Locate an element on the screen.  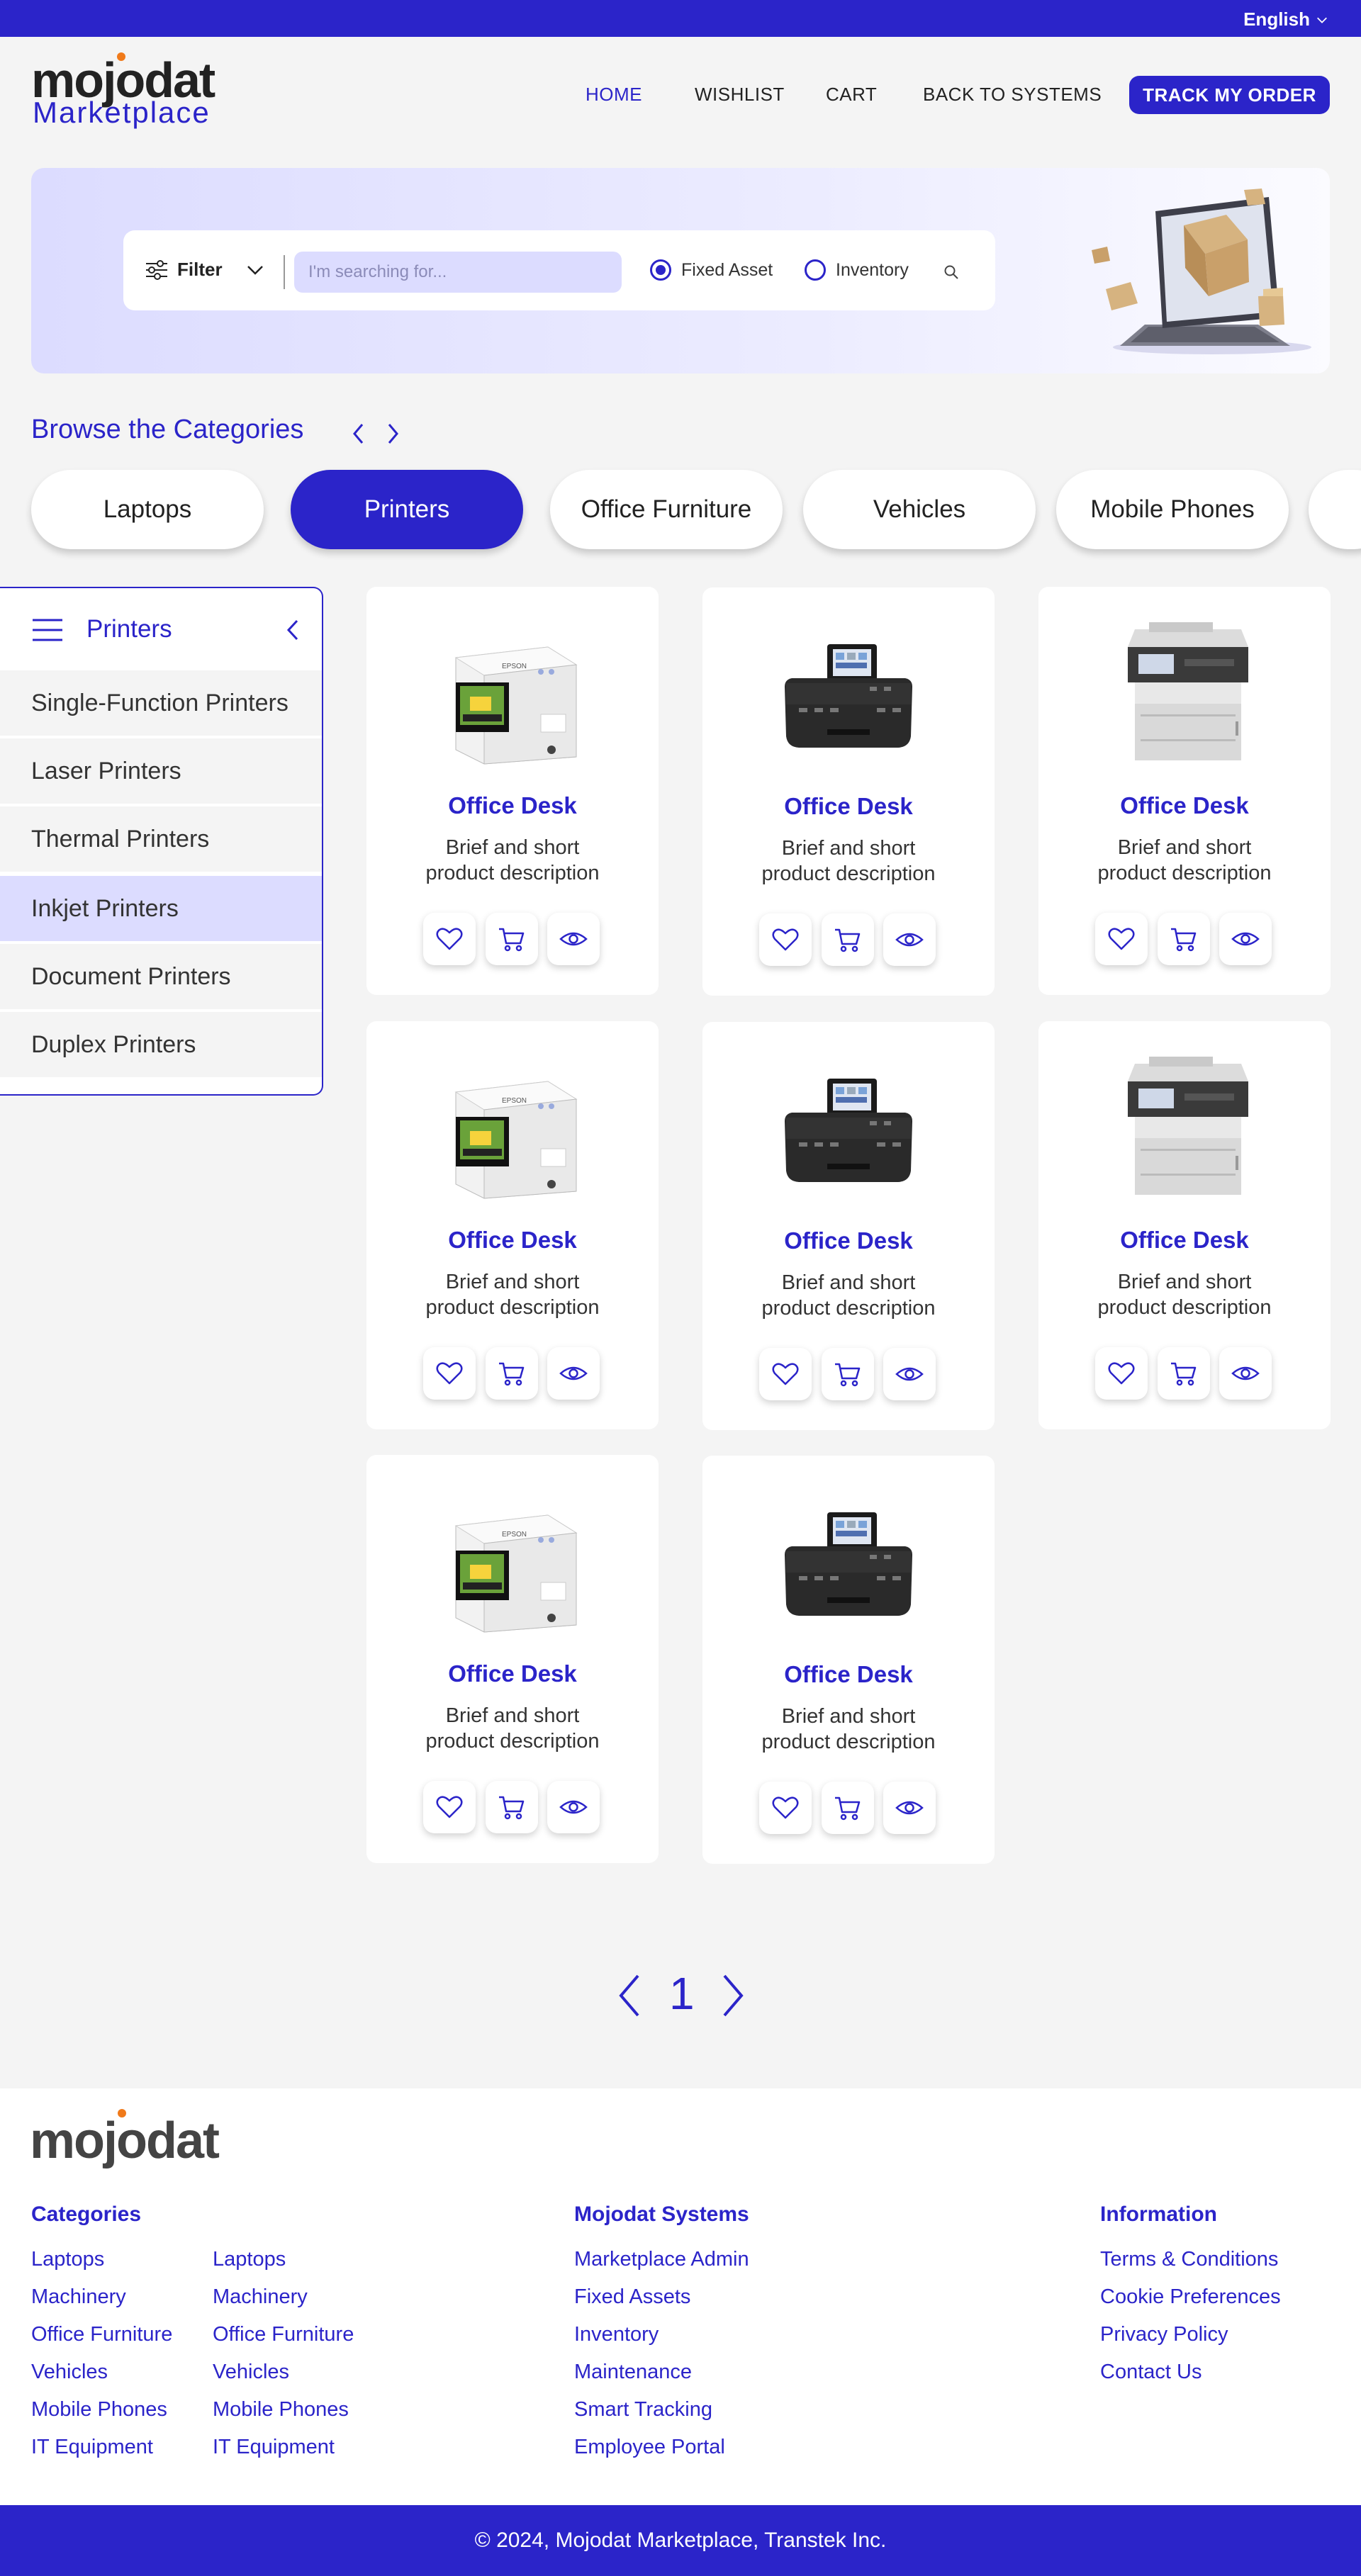
sidebar-item-single-function: Single-Function Printers is located at coordinates (161, 703).